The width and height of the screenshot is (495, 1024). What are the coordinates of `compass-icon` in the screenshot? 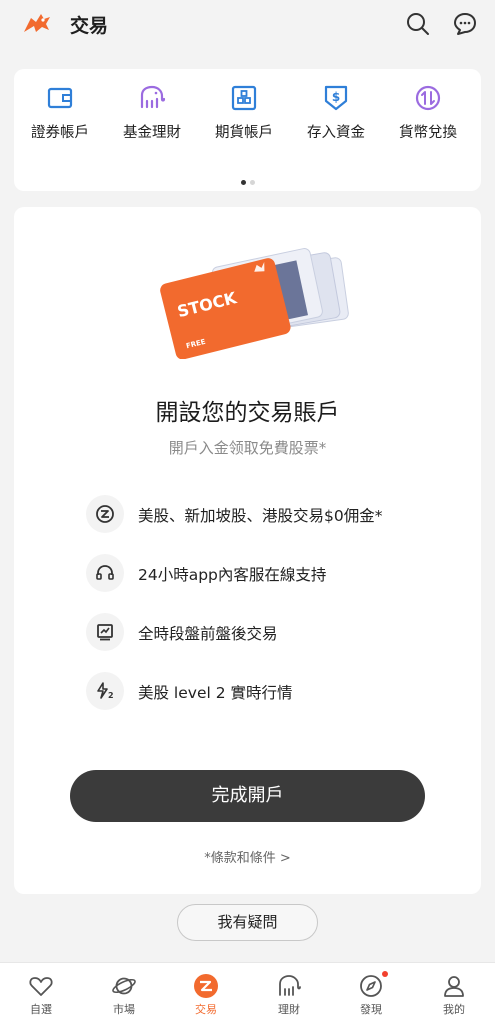 It's located at (371, 986).